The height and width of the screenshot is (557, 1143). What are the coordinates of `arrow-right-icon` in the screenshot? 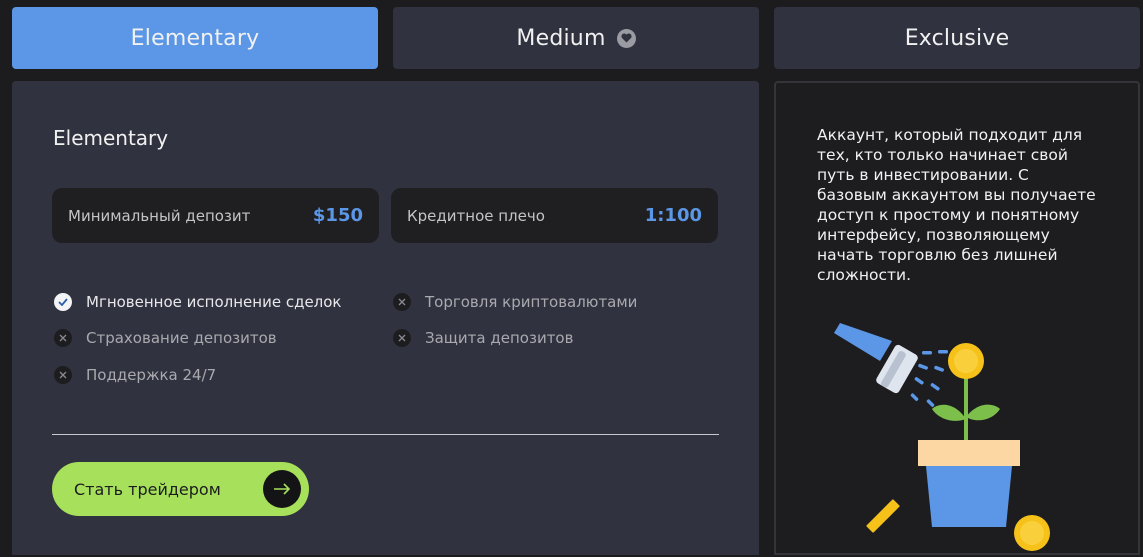 It's located at (282, 489).